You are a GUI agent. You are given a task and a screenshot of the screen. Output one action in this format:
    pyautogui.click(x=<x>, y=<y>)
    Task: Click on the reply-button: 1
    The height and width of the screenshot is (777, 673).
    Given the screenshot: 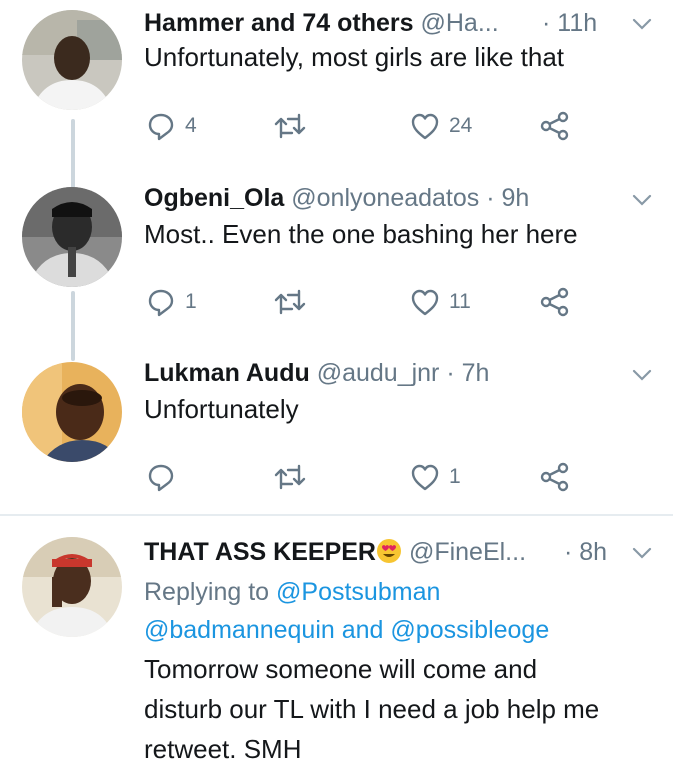 What is the action you would take?
    pyautogui.click(x=171, y=302)
    